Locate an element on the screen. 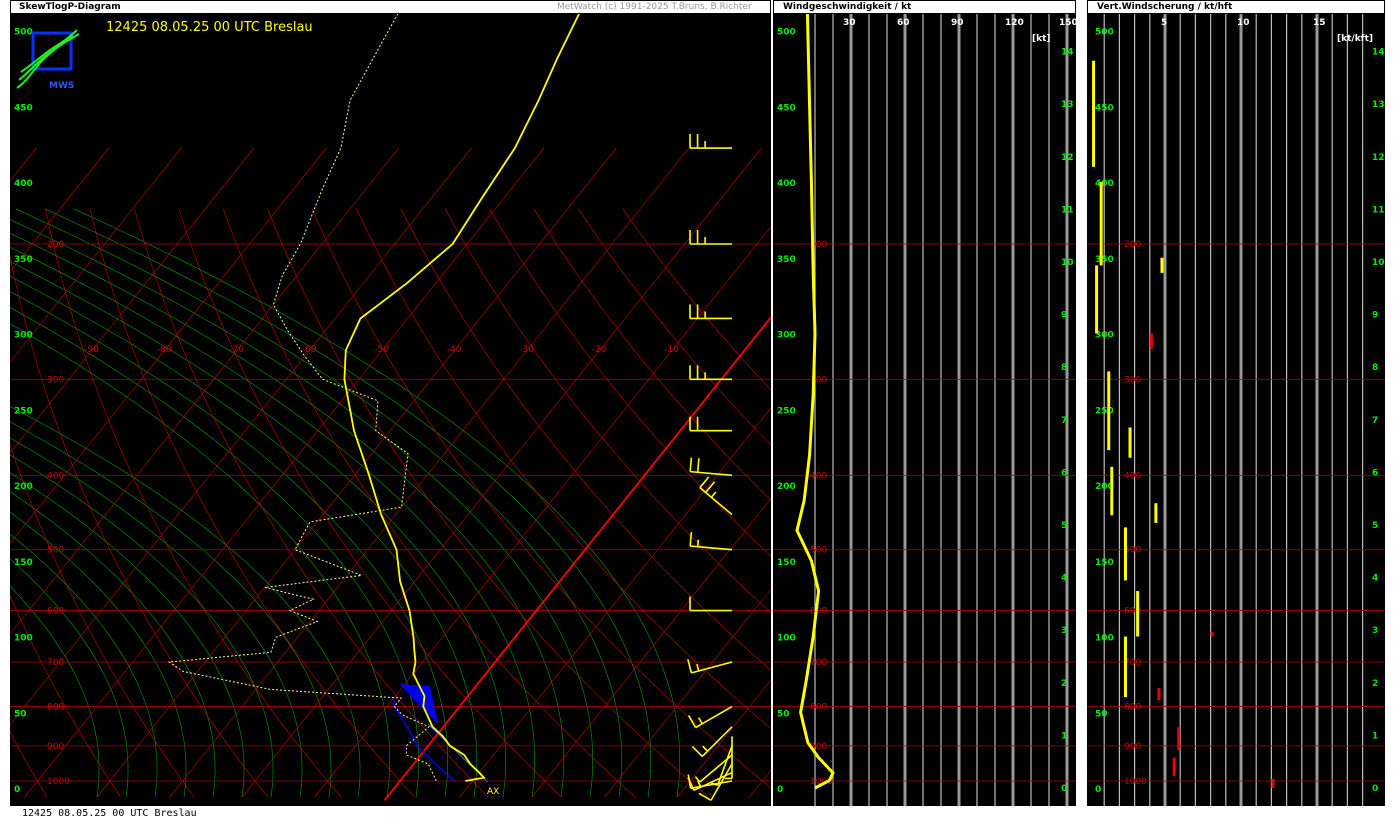  shear-hft-label: 6 is located at coordinates (1375, 473).